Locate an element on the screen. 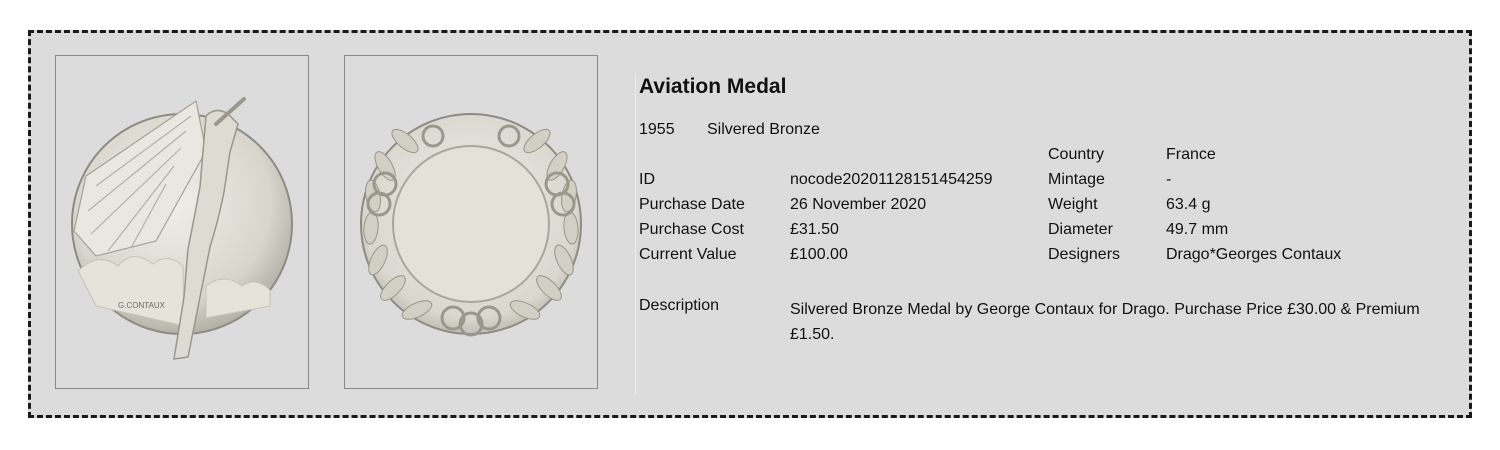  purchase-cost-label: Purchase Cost is located at coordinates (691, 229).